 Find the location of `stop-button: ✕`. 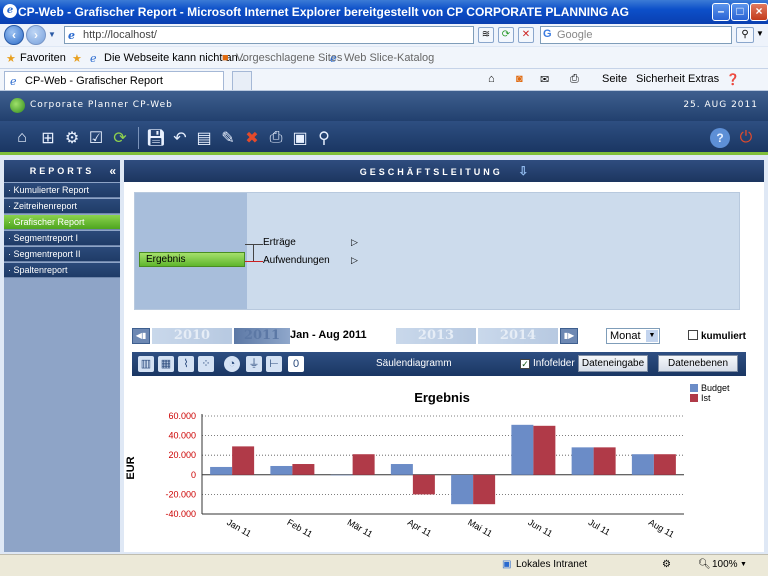

stop-button: ✕ is located at coordinates (526, 35).